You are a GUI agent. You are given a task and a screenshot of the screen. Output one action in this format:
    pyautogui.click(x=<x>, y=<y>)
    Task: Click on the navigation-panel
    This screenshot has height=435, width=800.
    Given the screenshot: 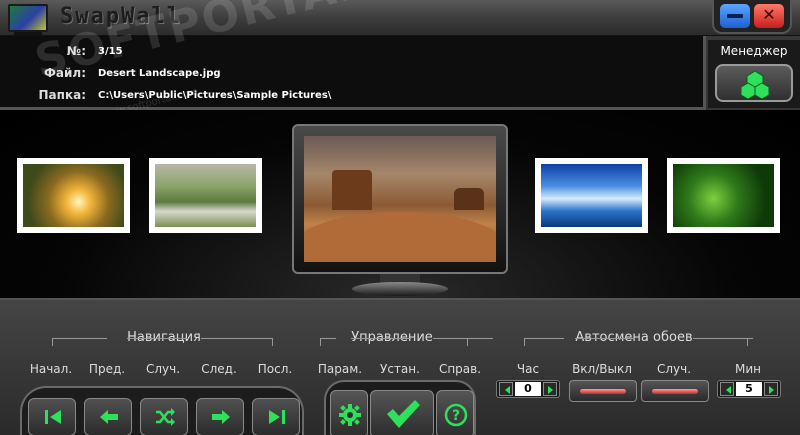 What is the action you would take?
    pyautogui.click(x=162, y=410)
    